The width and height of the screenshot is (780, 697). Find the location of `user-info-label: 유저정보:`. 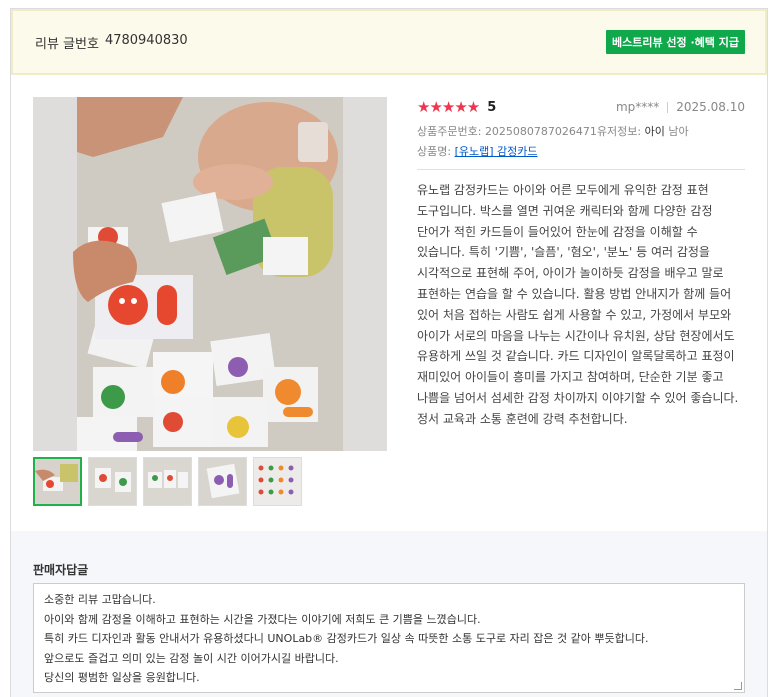

user-info-label: 유저정보: is located at coordinates (619, 131).